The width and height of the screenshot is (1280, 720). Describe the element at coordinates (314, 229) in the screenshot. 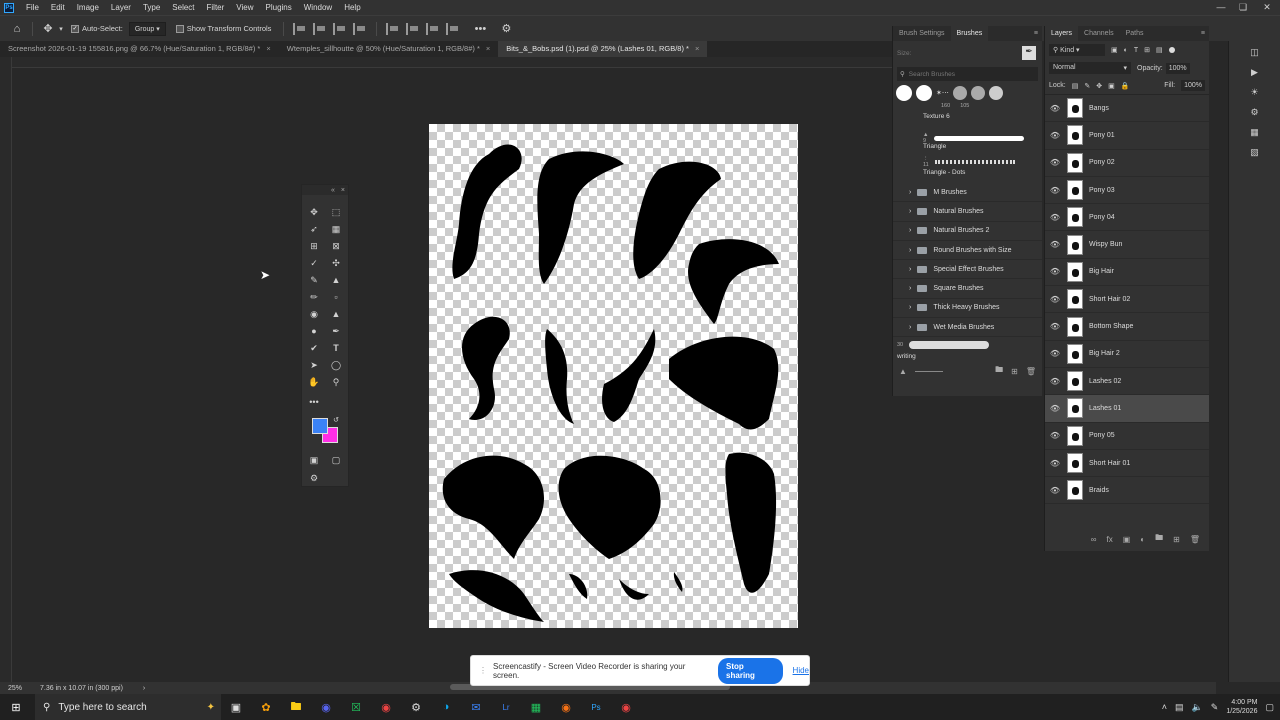

I see `lasso-tool-icon: ➶` at that location.